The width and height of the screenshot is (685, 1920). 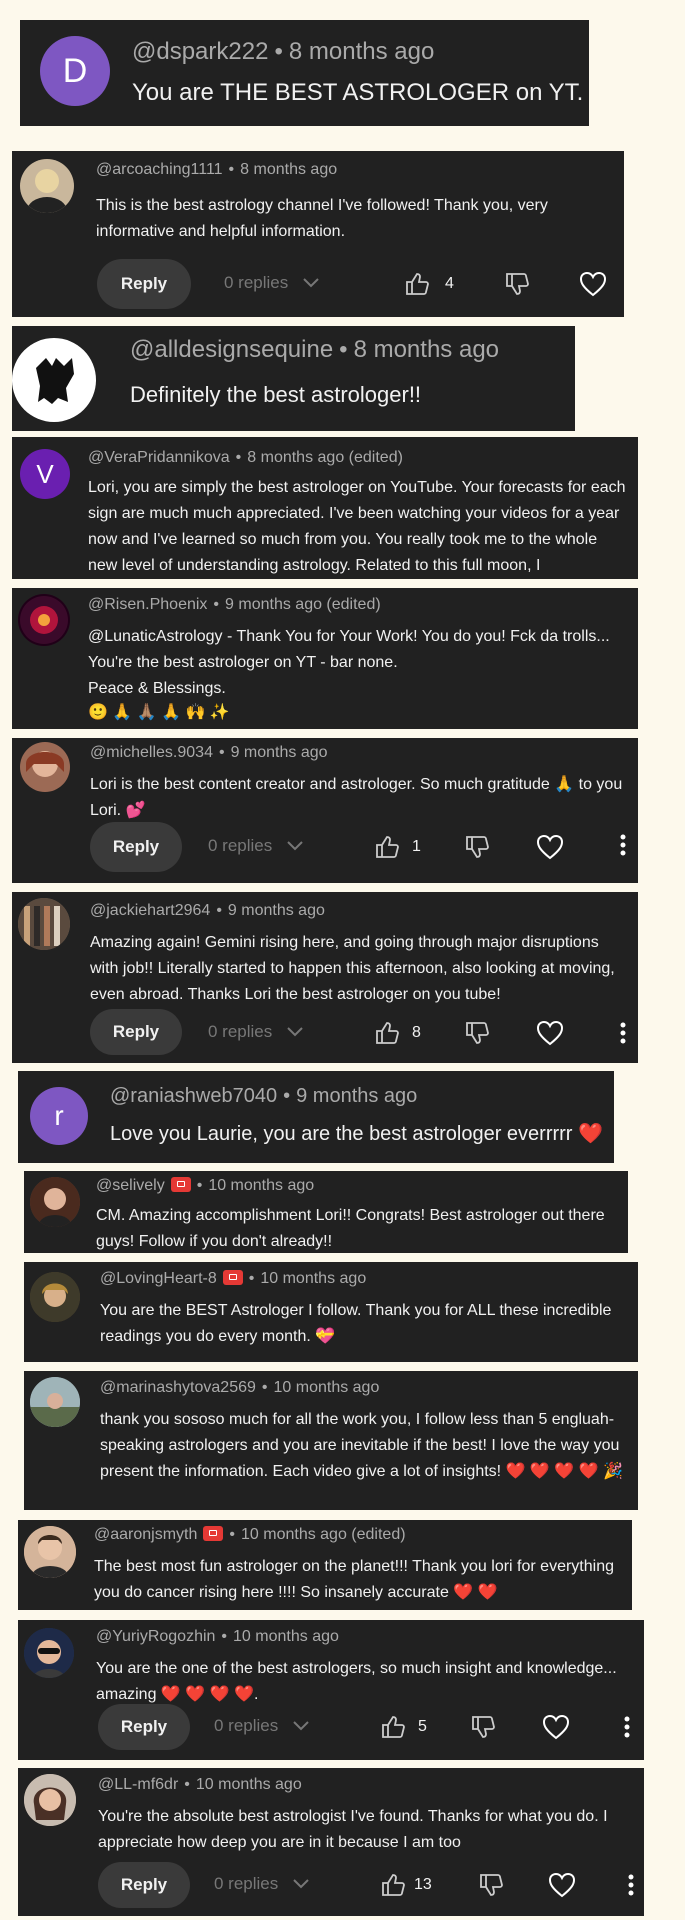 I want to click on timestamp: 10 months ago (edited), so click(x=323, y=1534).